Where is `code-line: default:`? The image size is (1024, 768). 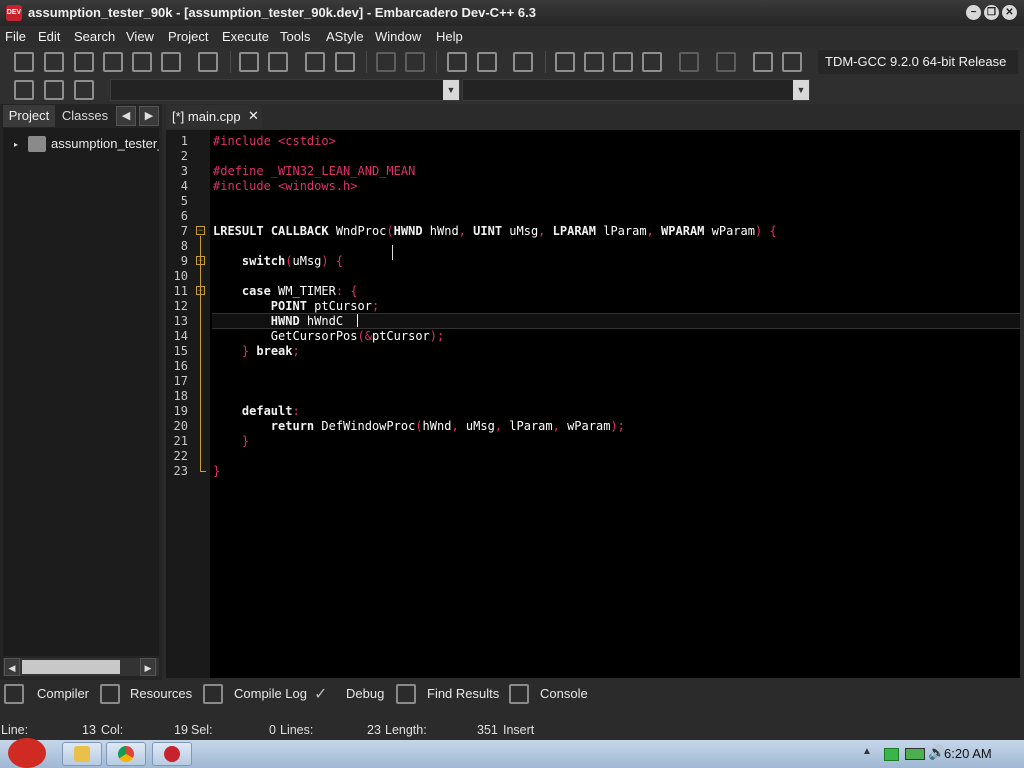 code-line: default: is located at coordinates (256, 411).